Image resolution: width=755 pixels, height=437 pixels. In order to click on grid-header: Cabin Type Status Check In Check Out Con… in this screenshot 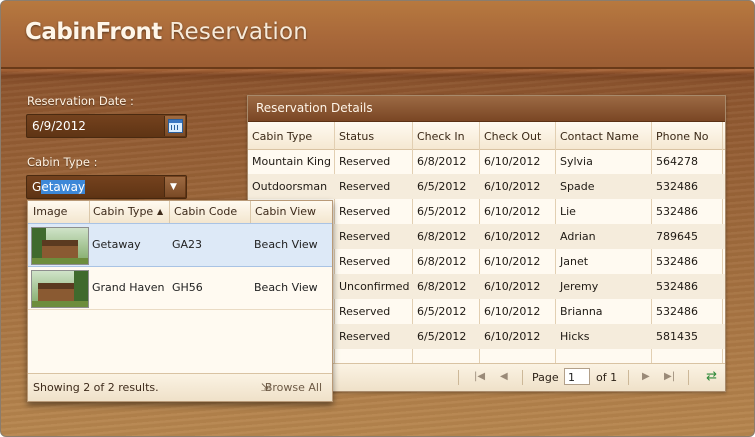, I will do `click(486, 136)`.